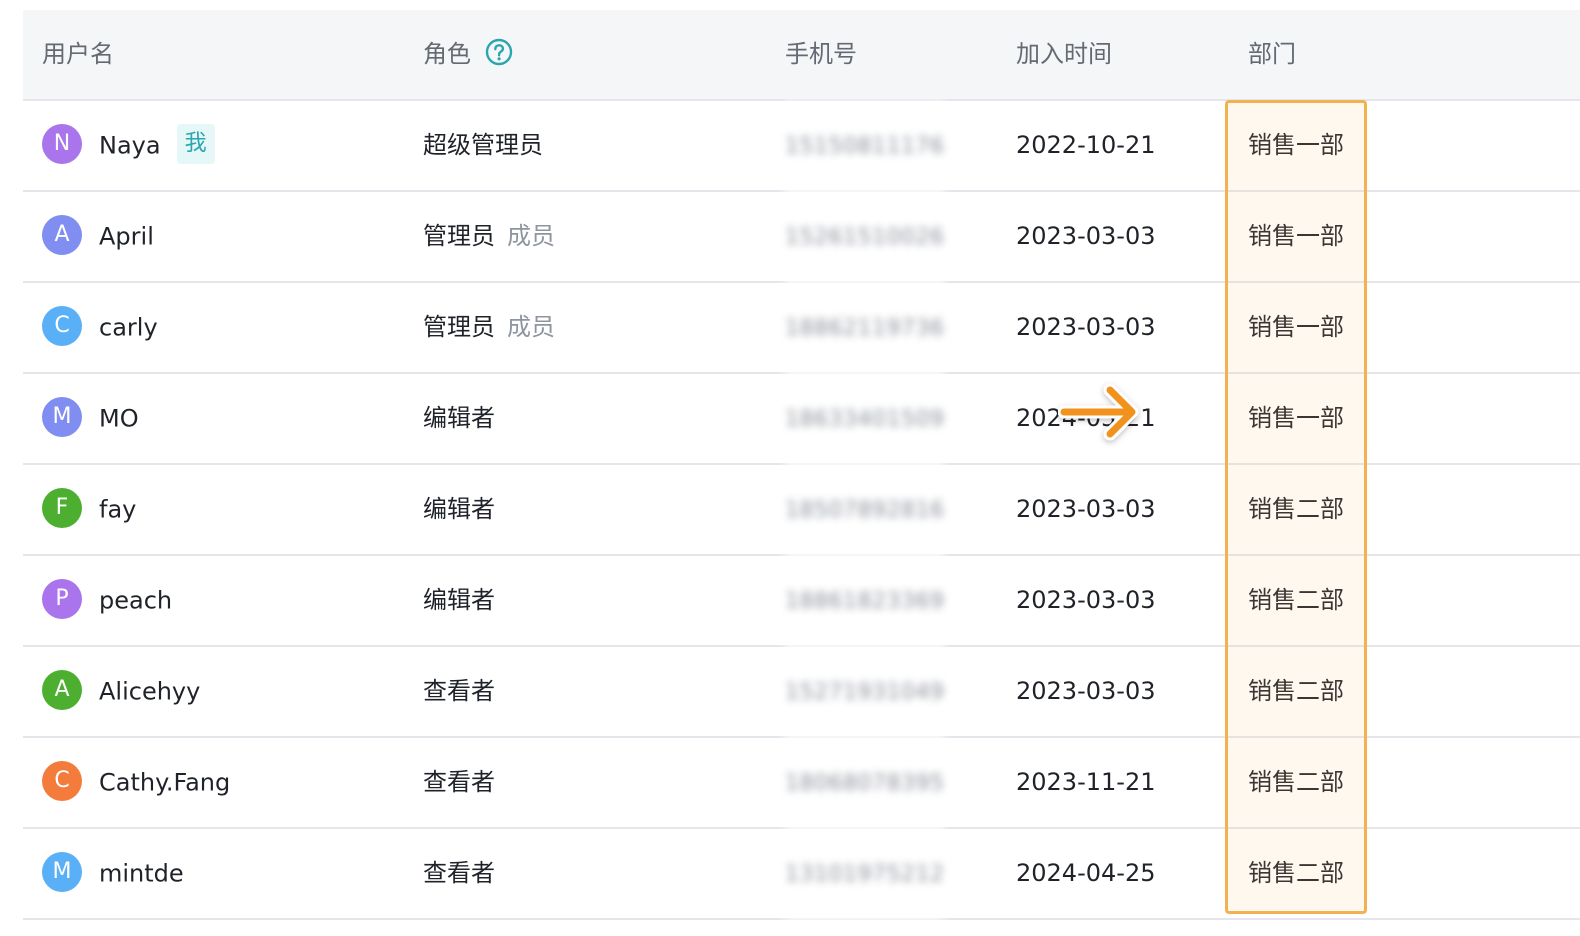  I want to click on phone-number-blurred: 18862119736, so click(865, 328).